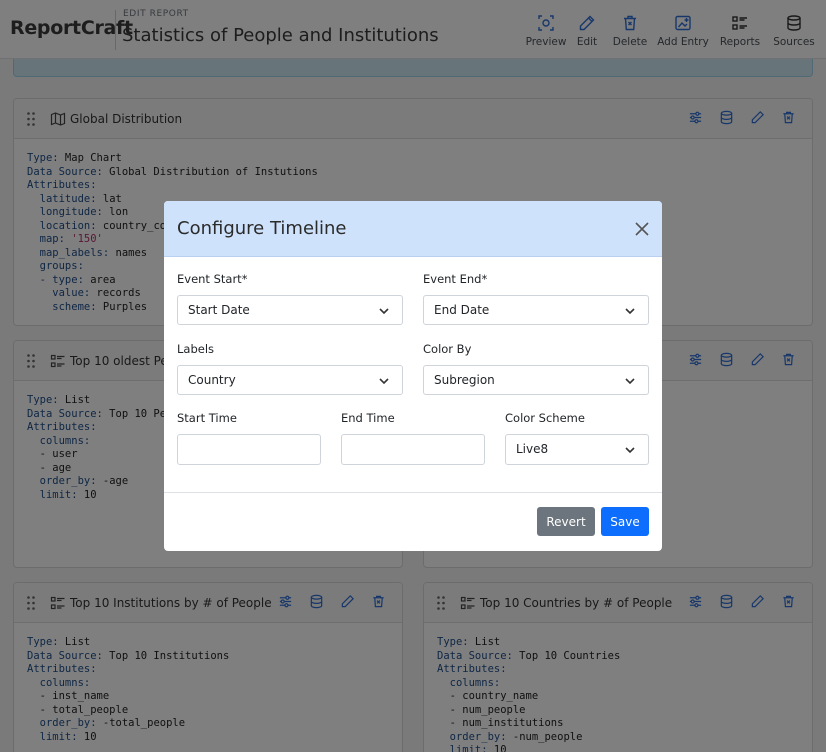 The width and height of the screenshot is (826, 752). What do you see at coordinates (577, 449) in the screenshot?
I see `color-scheme-select: Live8` at bounding box center [577, 449].